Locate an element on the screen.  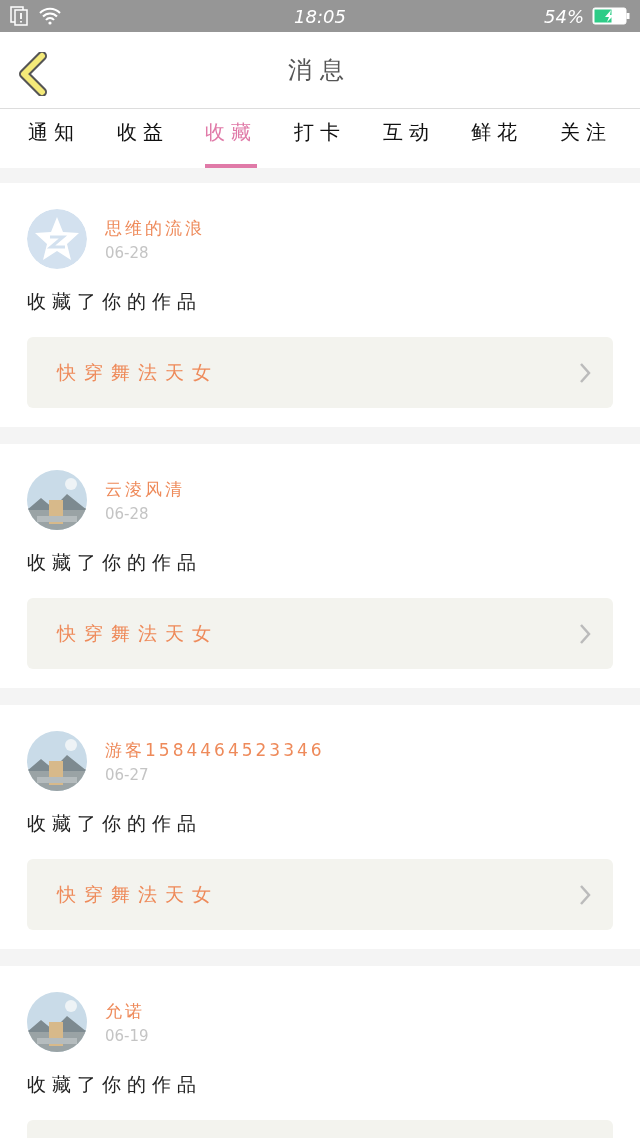
back-icon is located at coordinates (33, 74).